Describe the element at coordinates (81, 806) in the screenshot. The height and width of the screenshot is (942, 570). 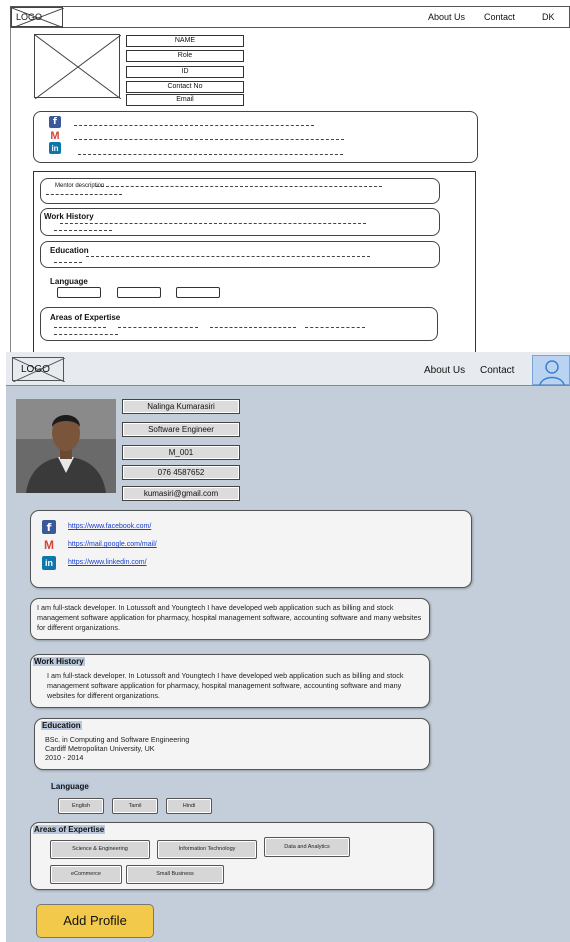
I see `language-chip-english: English` at that location.